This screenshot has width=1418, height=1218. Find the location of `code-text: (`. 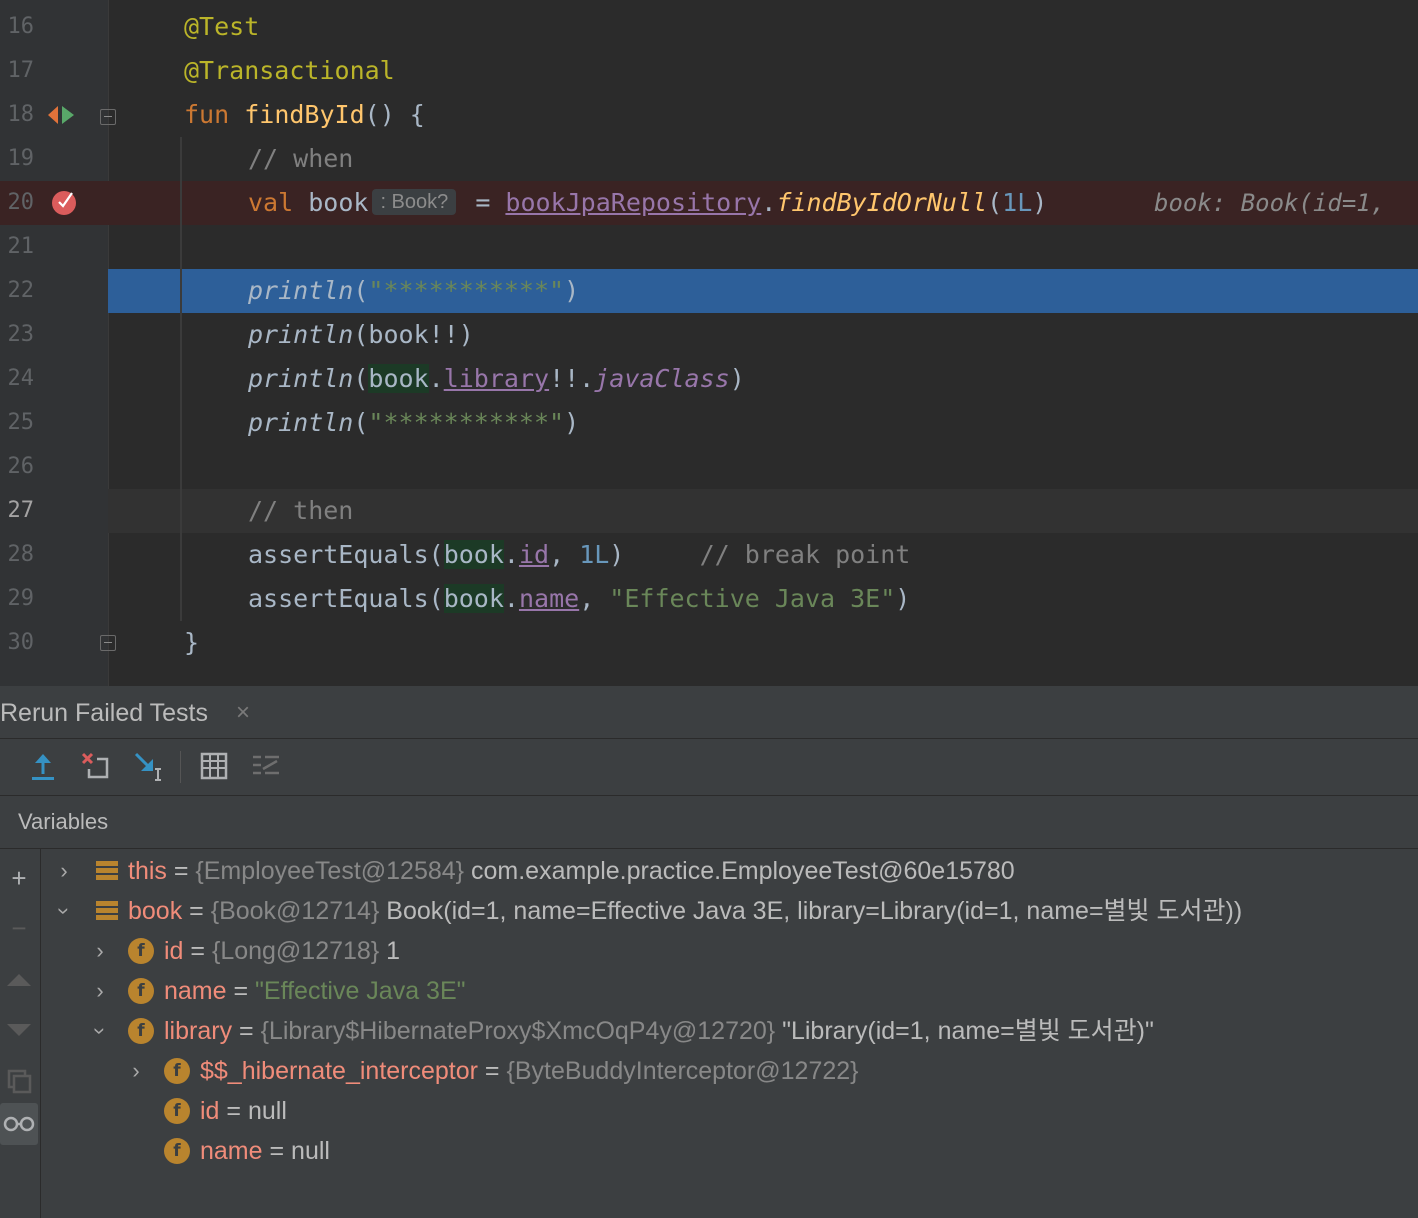

code-text: ( is located at coordinates (995, 202).